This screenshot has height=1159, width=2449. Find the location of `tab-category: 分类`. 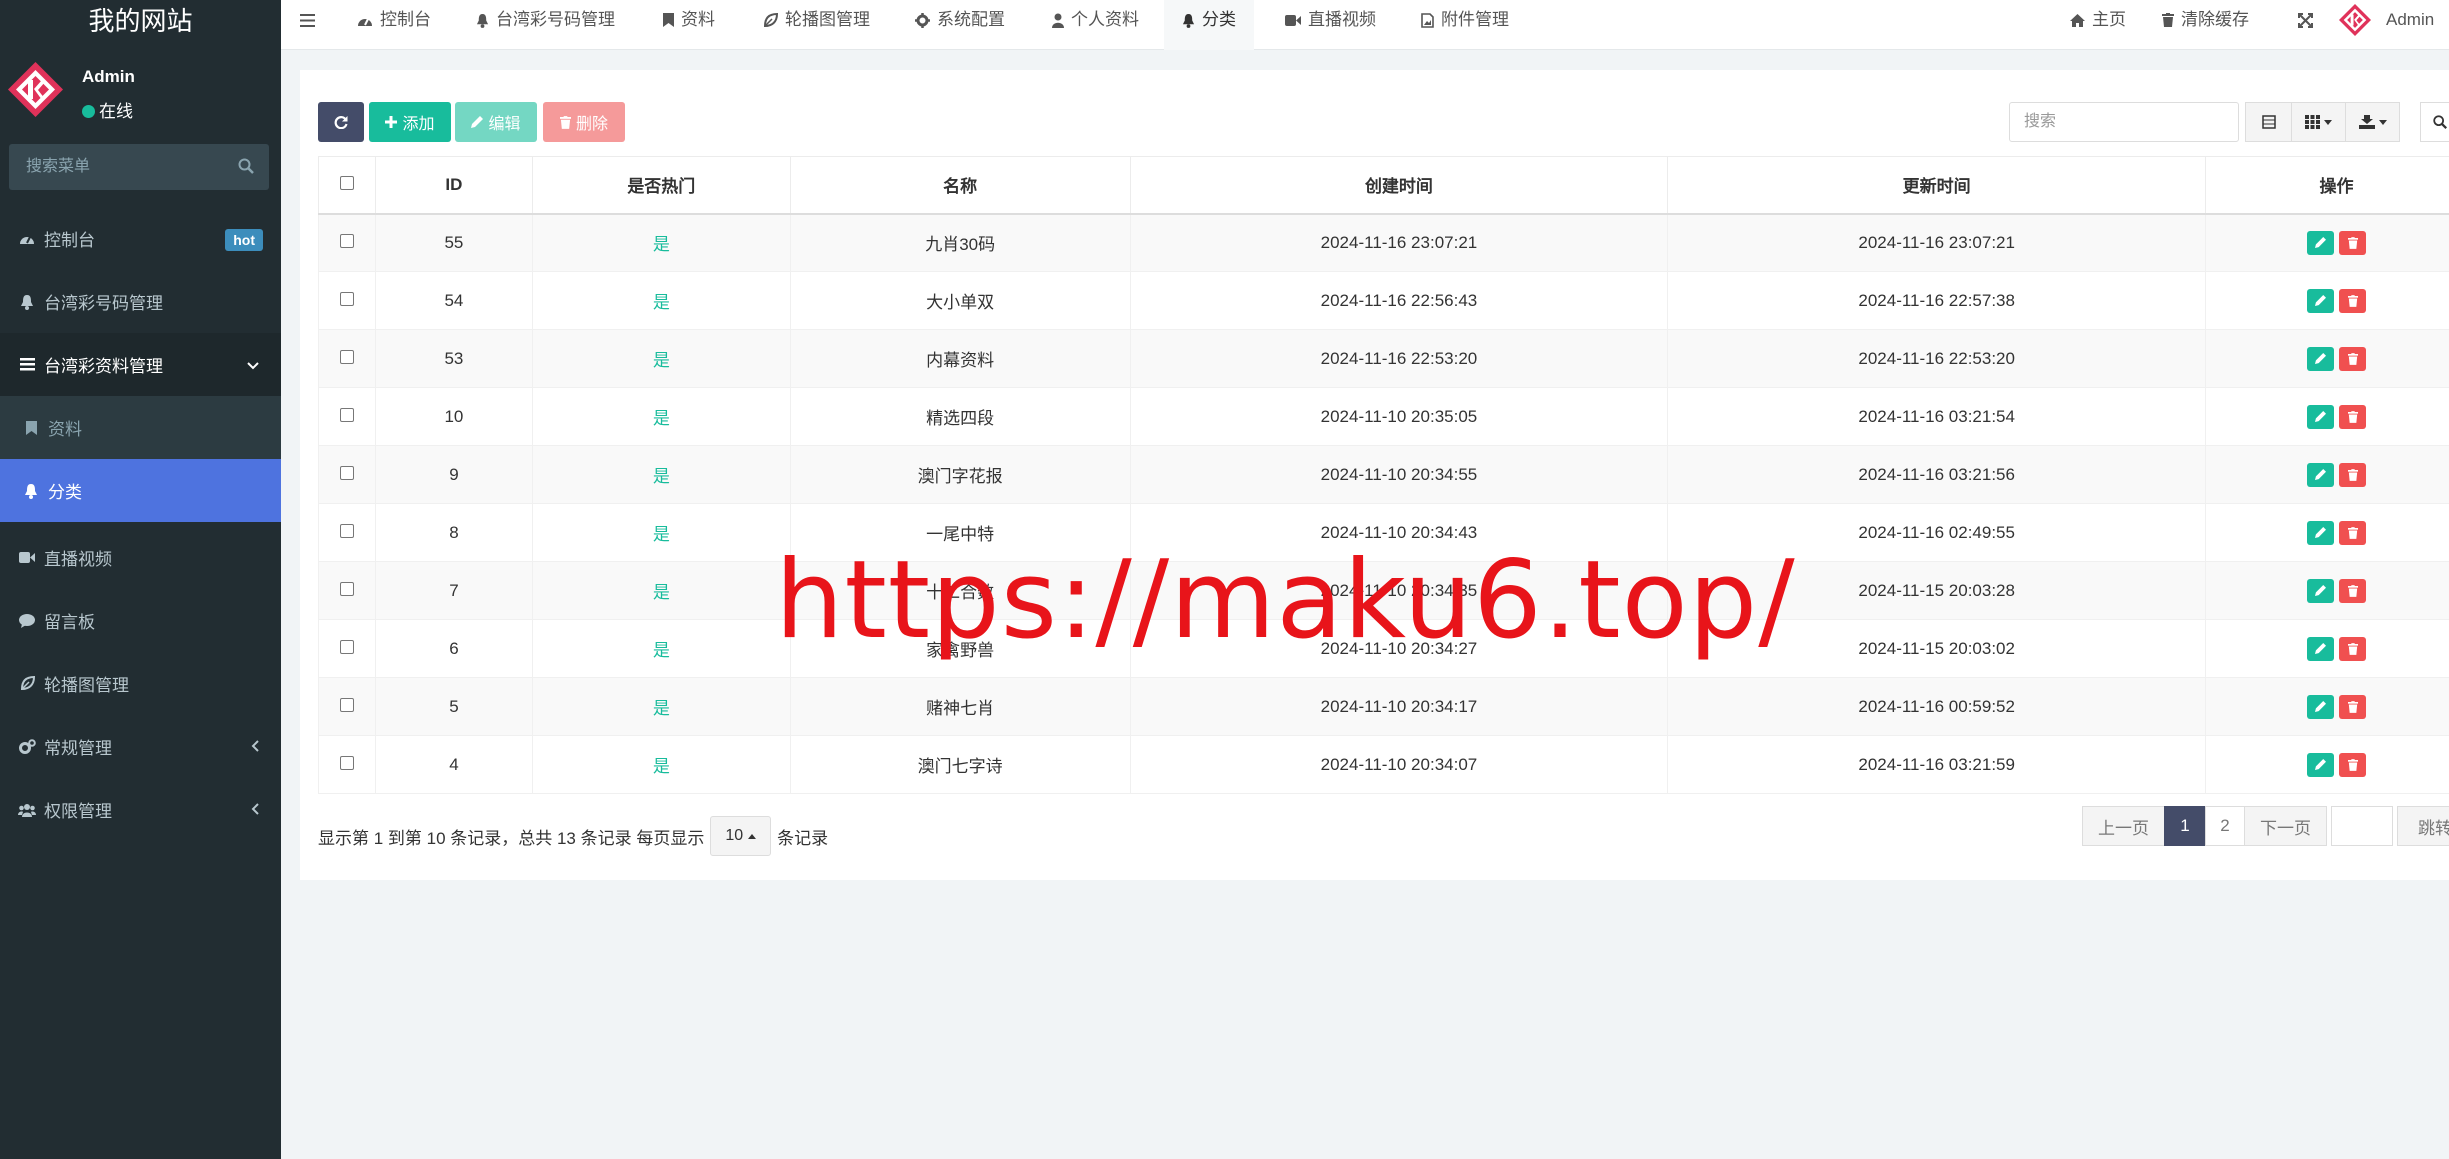

tab-category: 分类 is located at coordinates (1209, 25).